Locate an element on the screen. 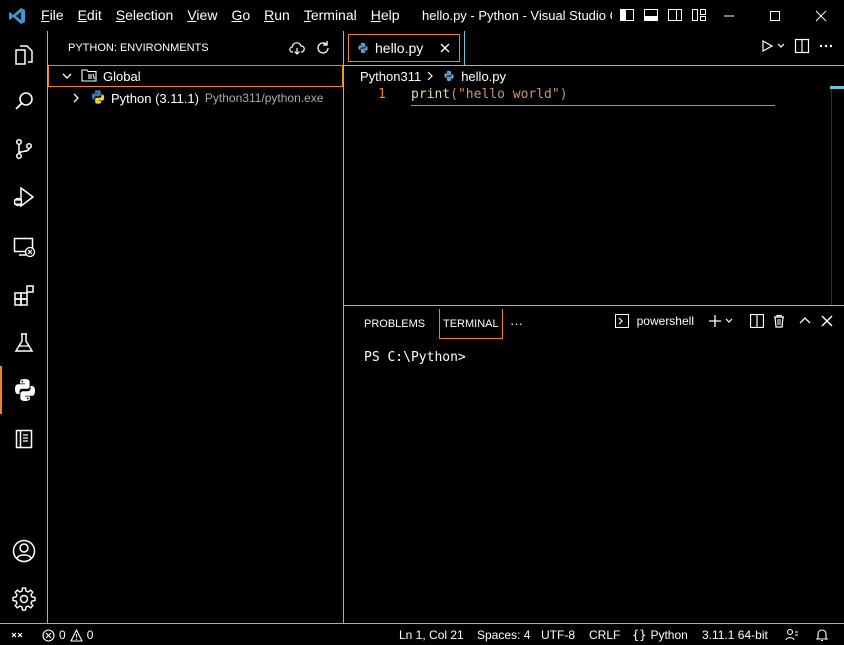 This screenshot has height=645, width=844. error-count: 0 is located at coordinates (62, 635).